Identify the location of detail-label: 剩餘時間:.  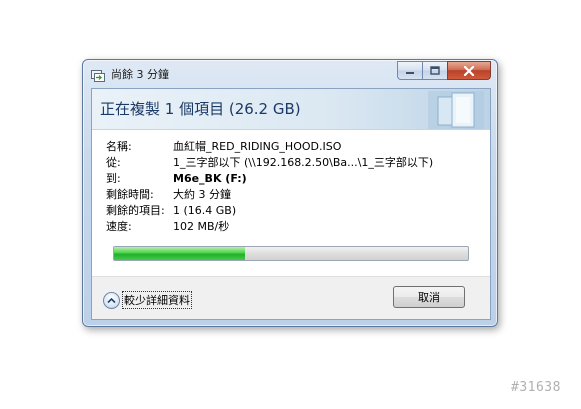
(130, 194).